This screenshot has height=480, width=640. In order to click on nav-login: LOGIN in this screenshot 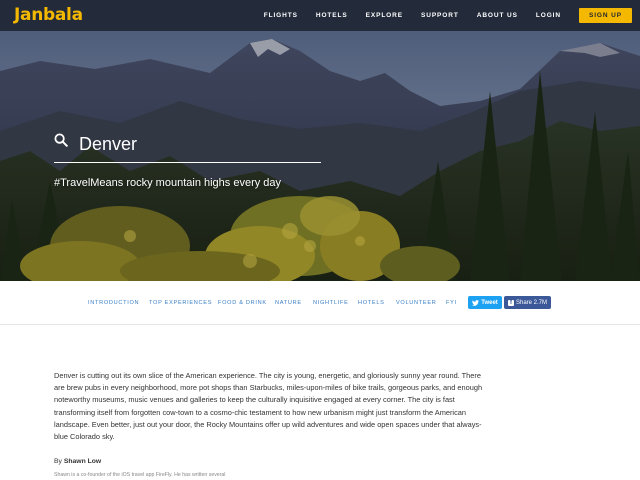, I will do `click(548, 15)`.